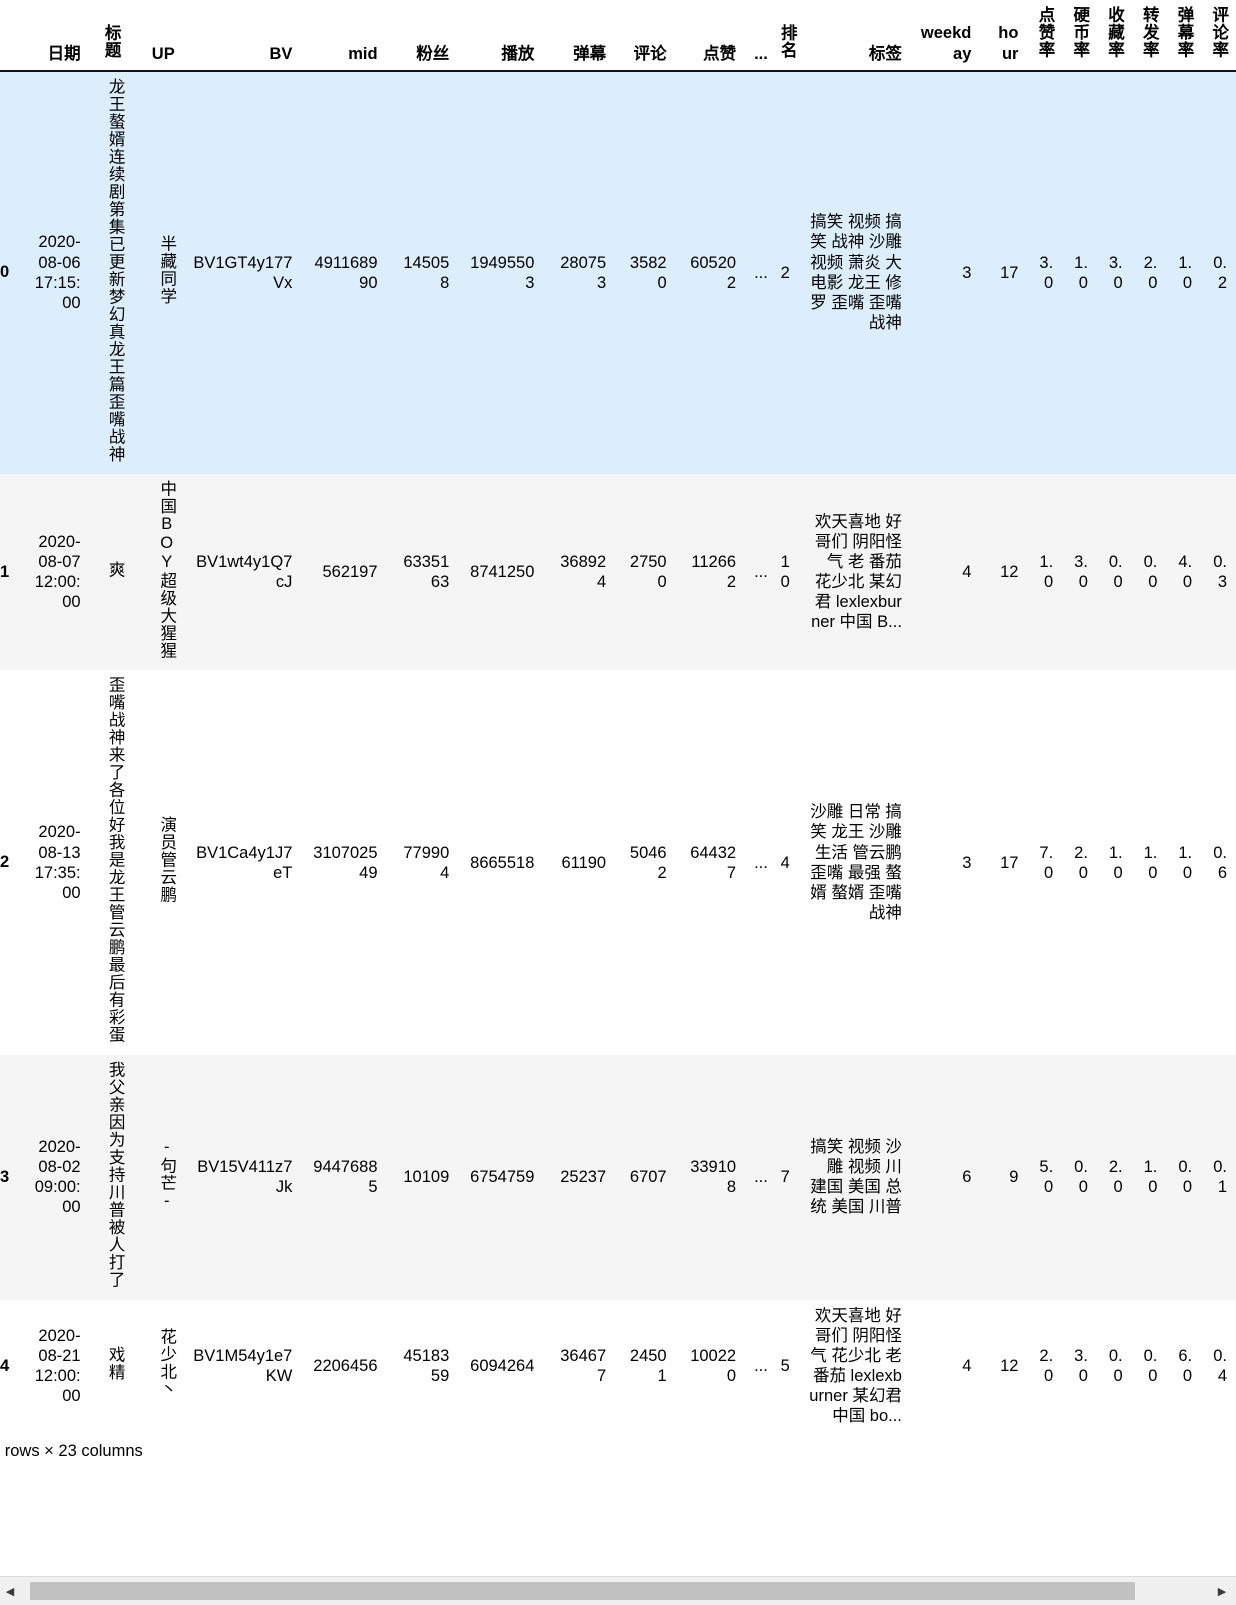  What do you see at coordinates (1114, 1366) in the screenshot?
I see `cell-fav-rate: 0.0` at bounding box center [1114, 1366].